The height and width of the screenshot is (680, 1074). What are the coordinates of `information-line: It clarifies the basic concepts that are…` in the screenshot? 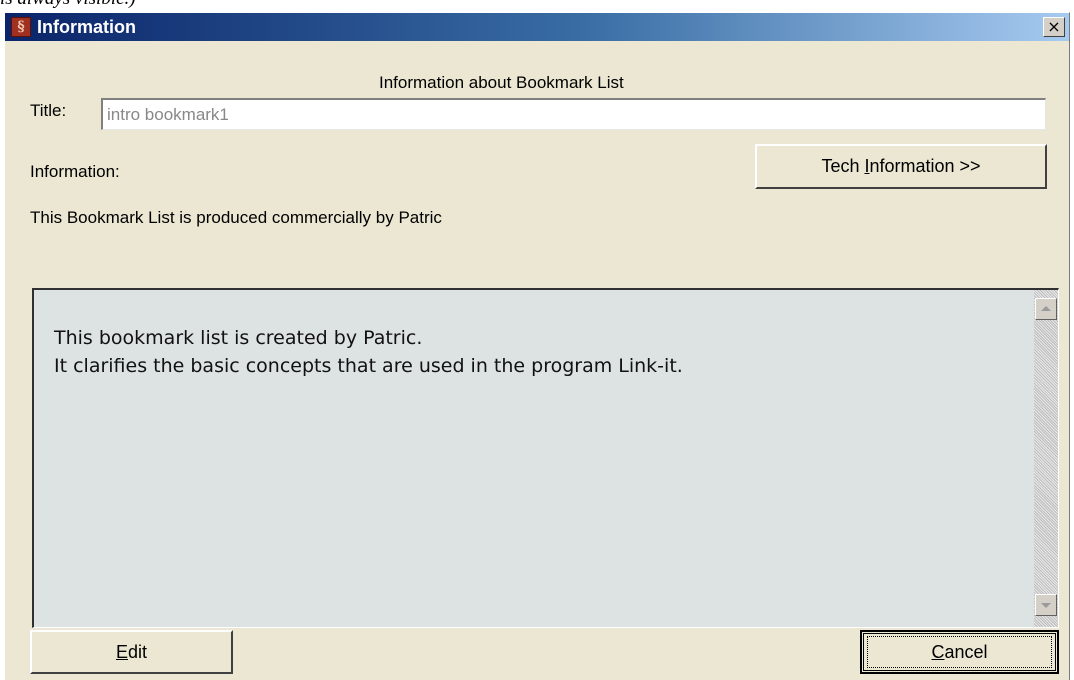 It's located at (368, 366).